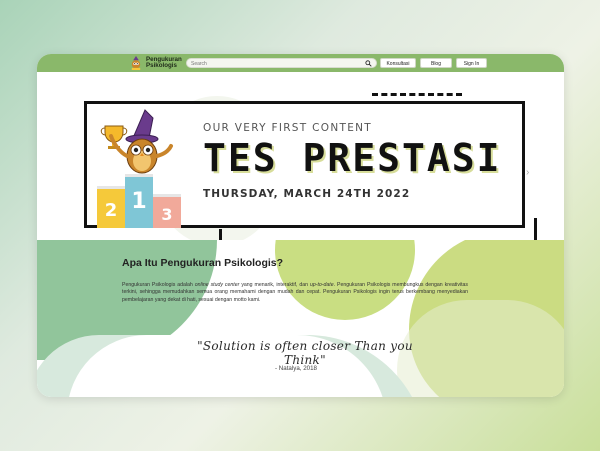  Describe the element at coordinates (471, 63) in the screenshot. I see `sign-in-button: Sign In` at that location.